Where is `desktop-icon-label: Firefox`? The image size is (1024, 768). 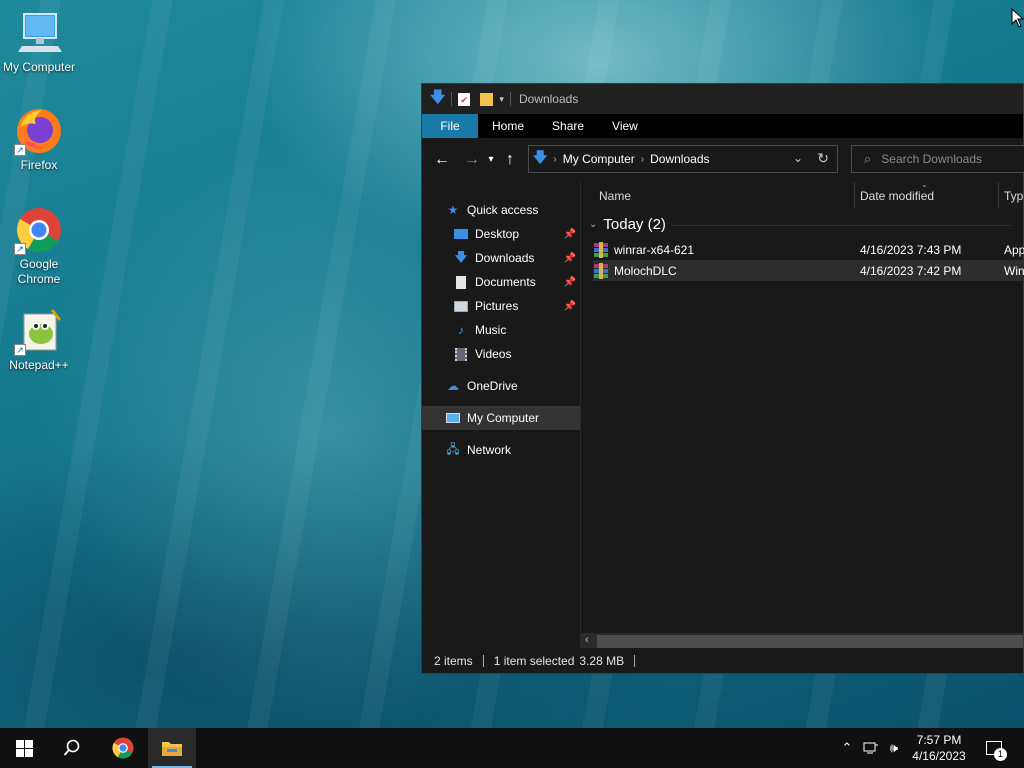
desktop-icon-label: Firefox is located at coordinates (39, 165).